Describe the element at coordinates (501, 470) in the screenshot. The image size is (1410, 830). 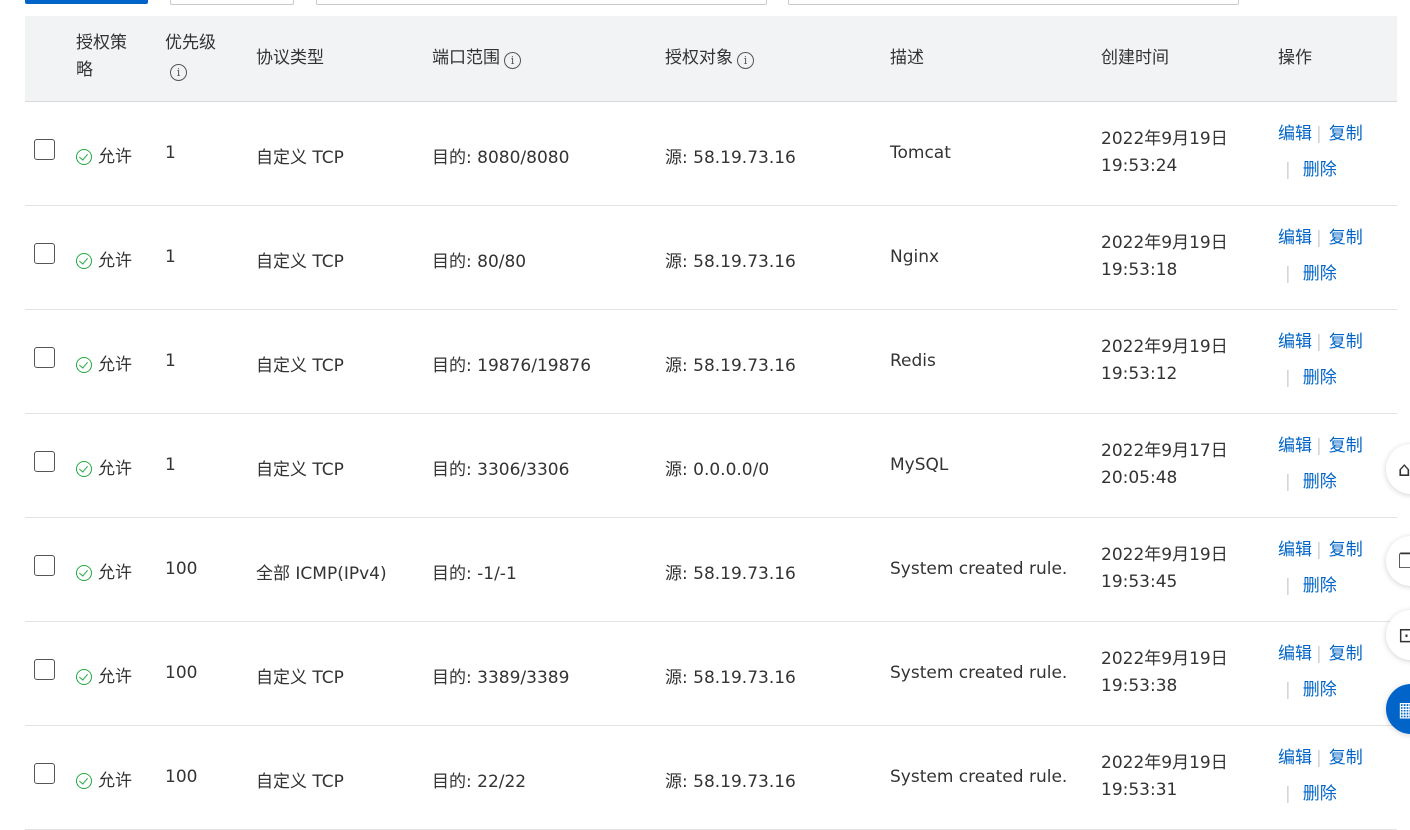
I see `port-cell: 目的: 3306/3306` at that location.